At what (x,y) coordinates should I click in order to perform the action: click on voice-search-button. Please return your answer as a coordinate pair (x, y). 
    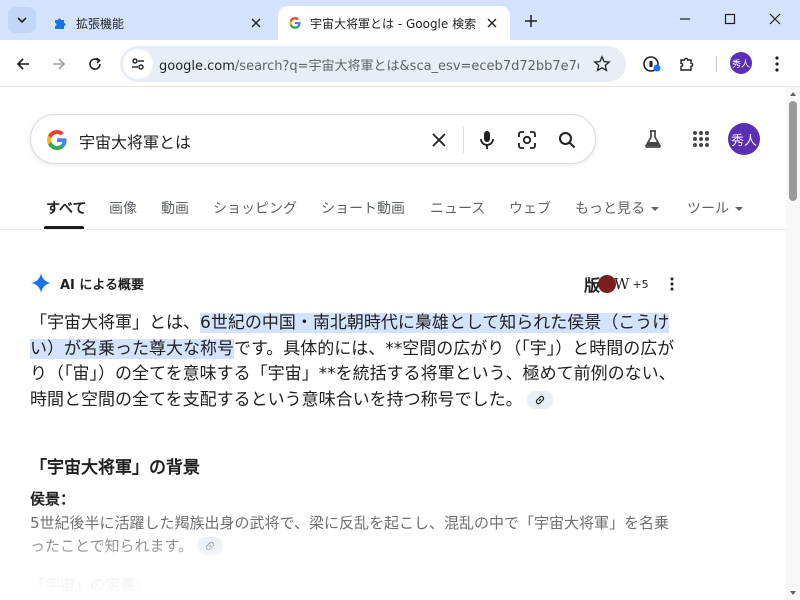
    Looking at the image, I should click on (487, 140).